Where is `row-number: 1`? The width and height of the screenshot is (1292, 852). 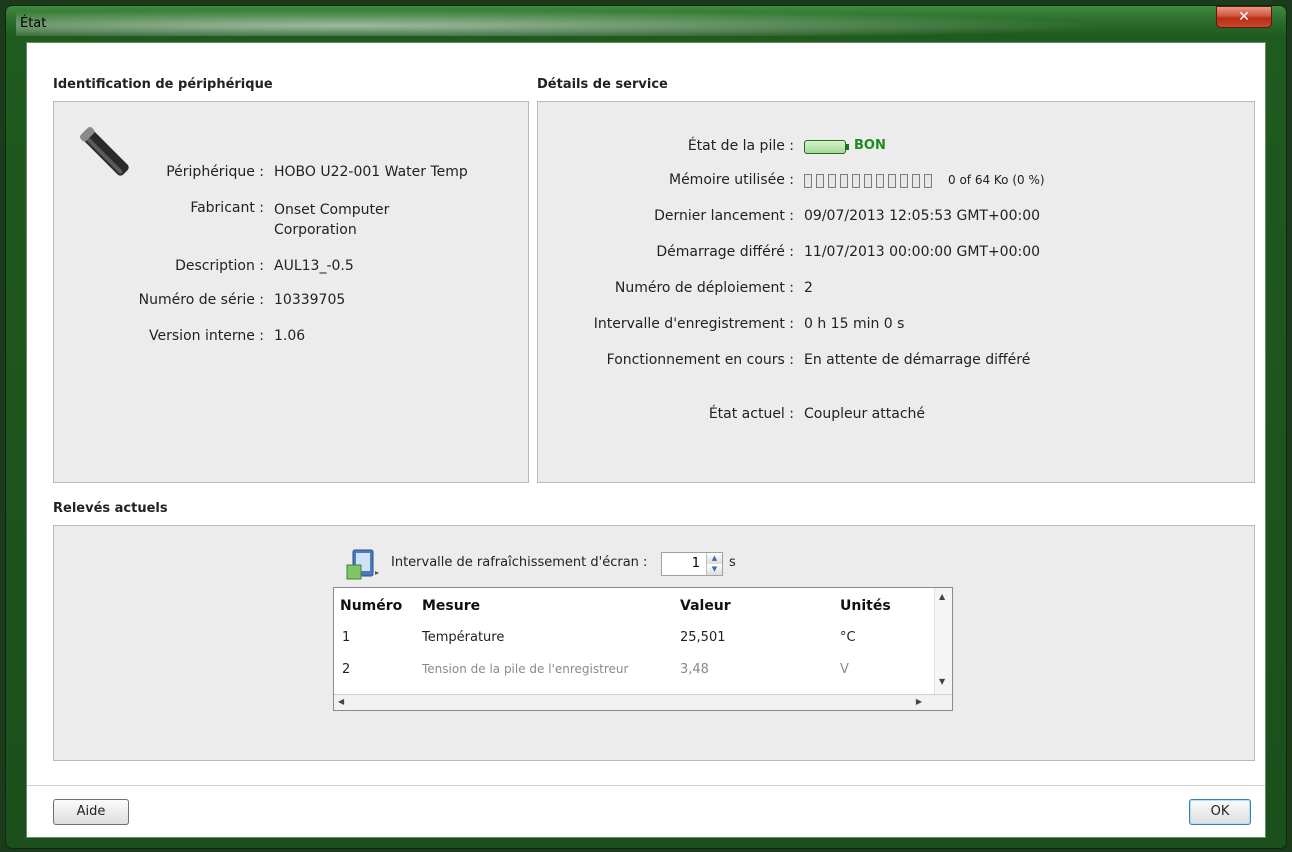
row-number: 1 is located at coordinates (346, 637).